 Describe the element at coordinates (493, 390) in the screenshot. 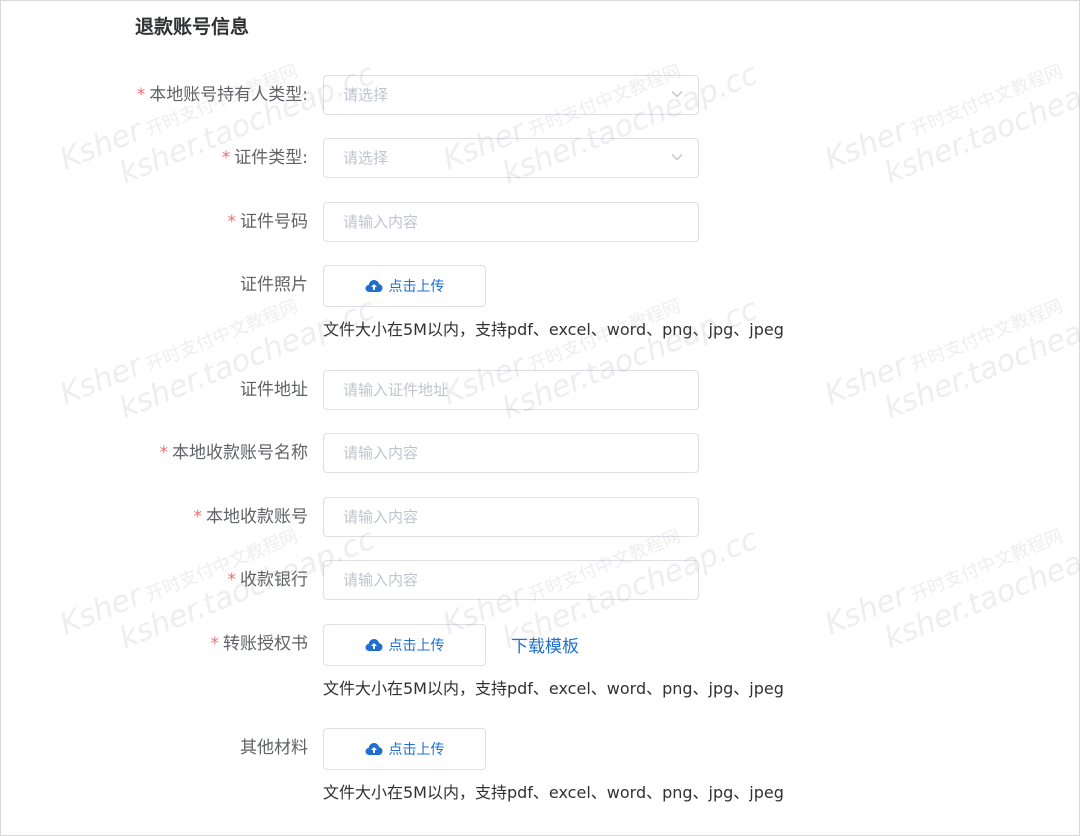

I see `id-address-input` at that location.